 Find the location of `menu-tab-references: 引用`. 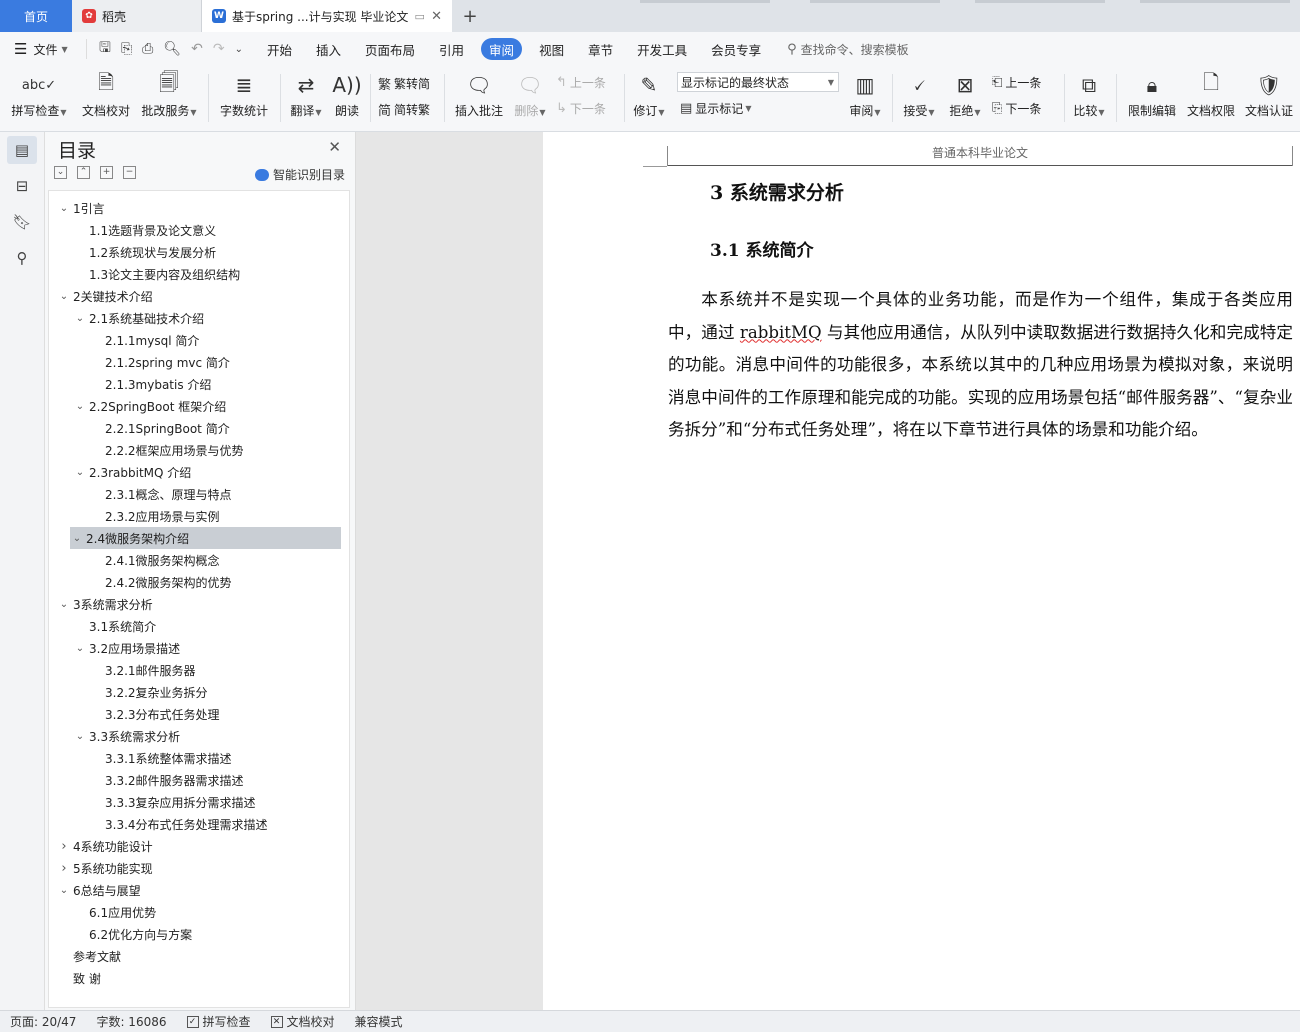

menu-tab-references: 引用 is located at coordinates (451, 49).